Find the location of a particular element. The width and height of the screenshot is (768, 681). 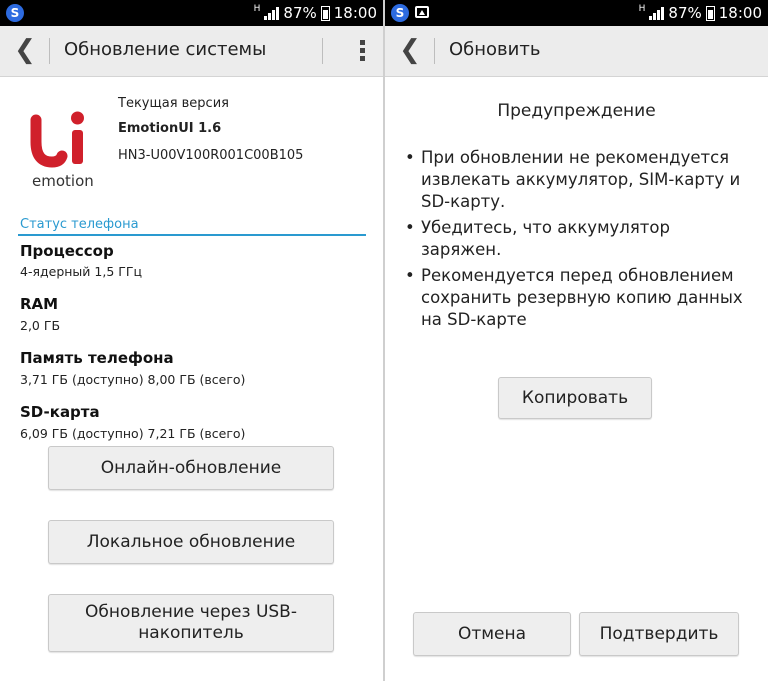

info-value-phone-memory: 3,71 ГБ (доступно) 8,00 ГБ (всего) is located at coordinates (133, 379).